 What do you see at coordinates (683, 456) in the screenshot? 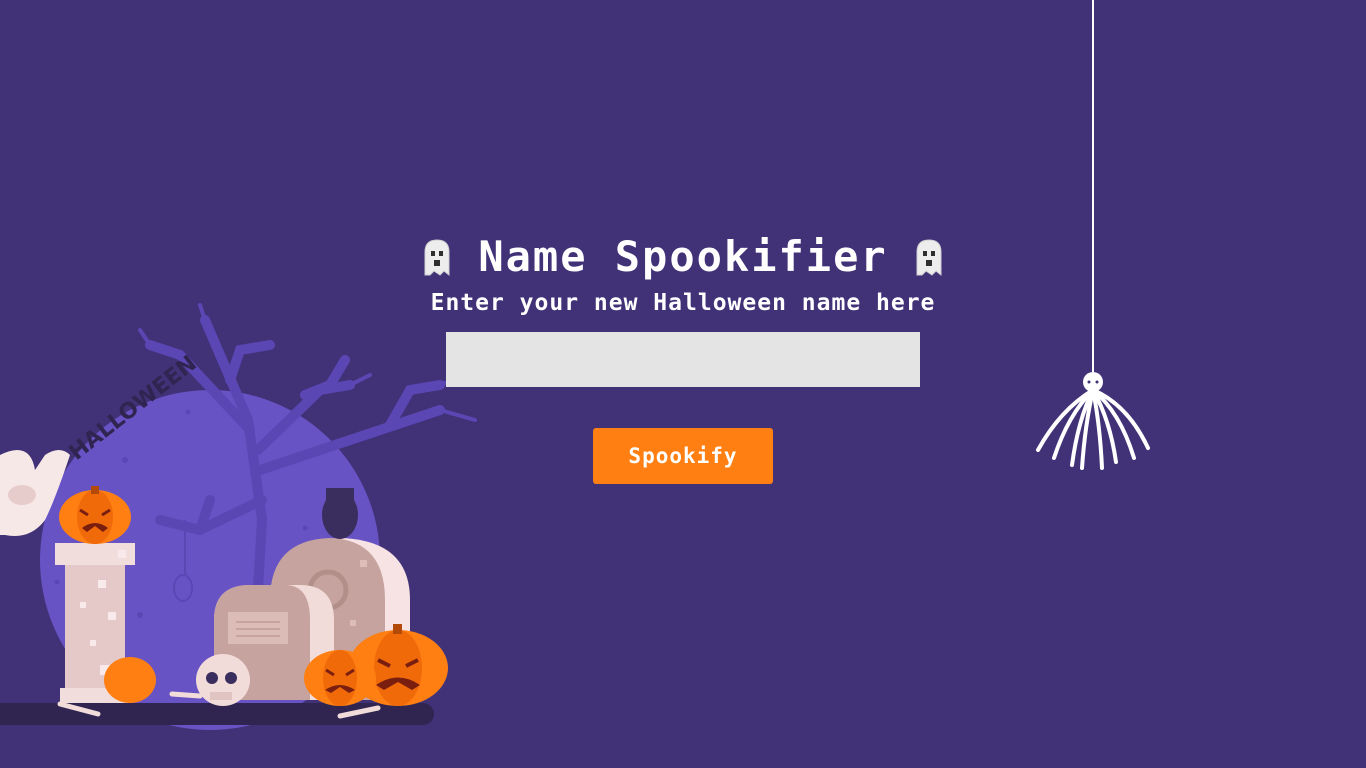
I see `spookify-button: Spookify` at bounding box center [683, 456].